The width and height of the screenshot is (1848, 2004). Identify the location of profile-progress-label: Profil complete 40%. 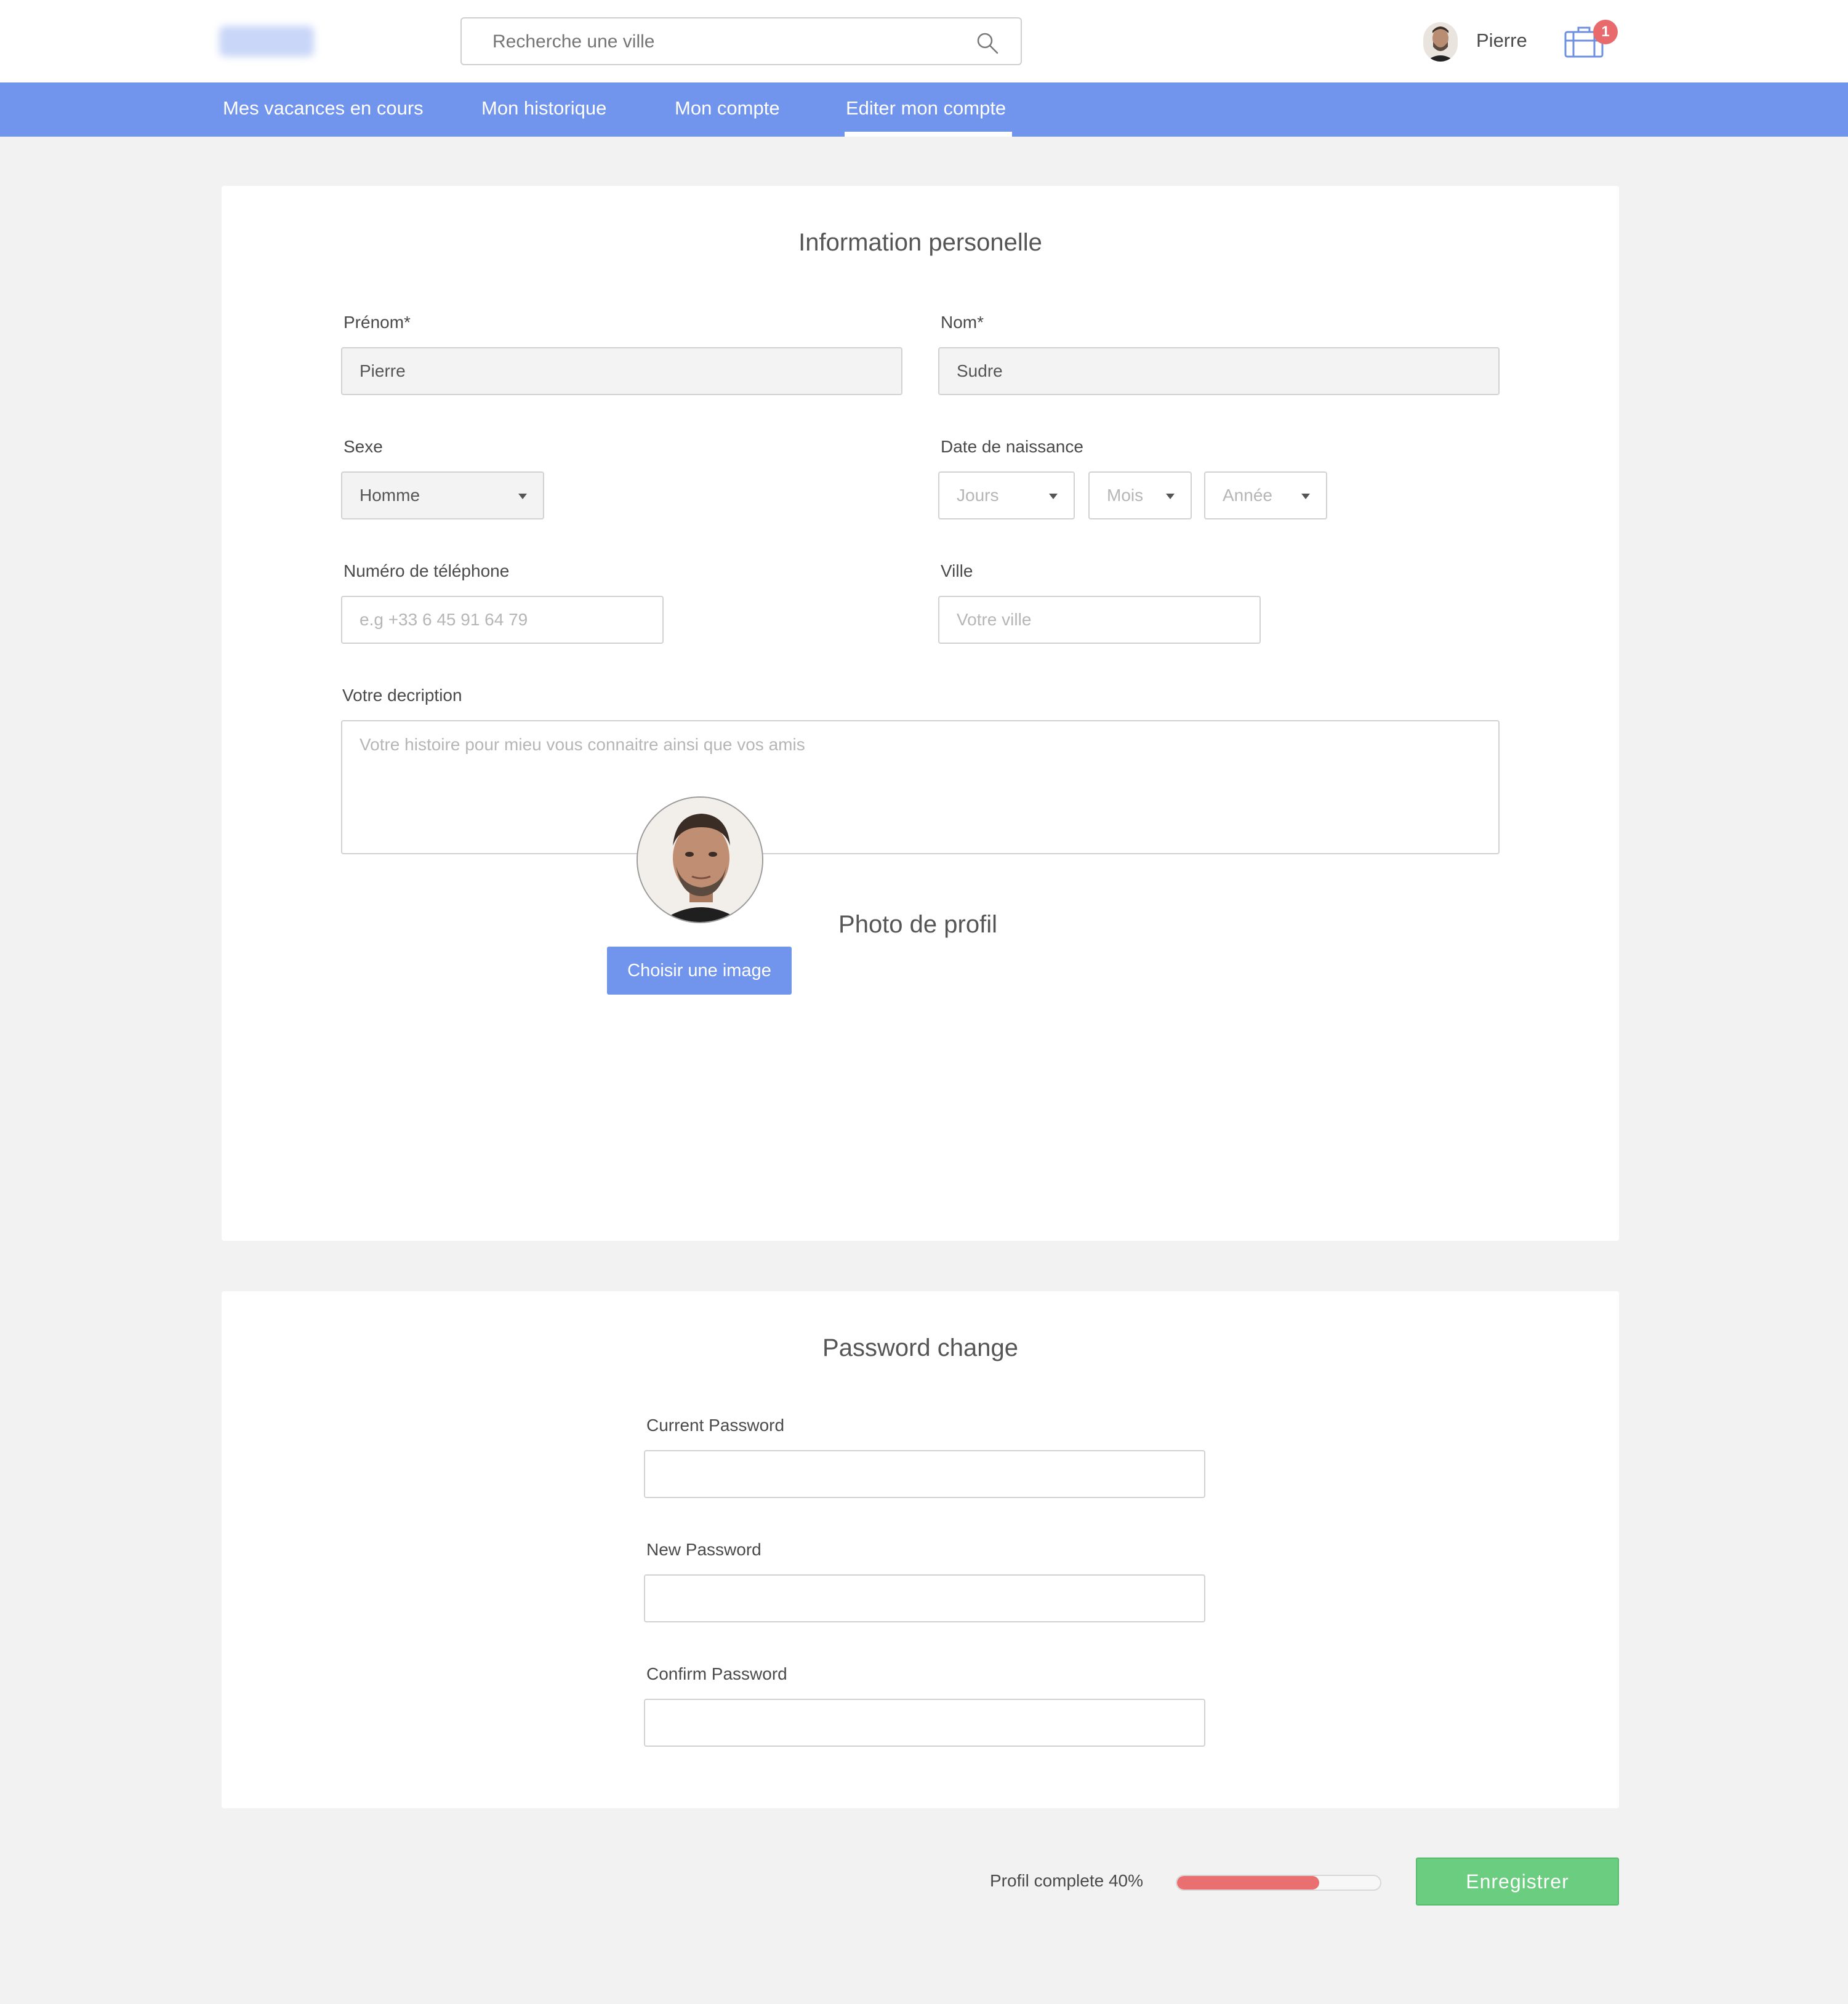
(1067, 1881).